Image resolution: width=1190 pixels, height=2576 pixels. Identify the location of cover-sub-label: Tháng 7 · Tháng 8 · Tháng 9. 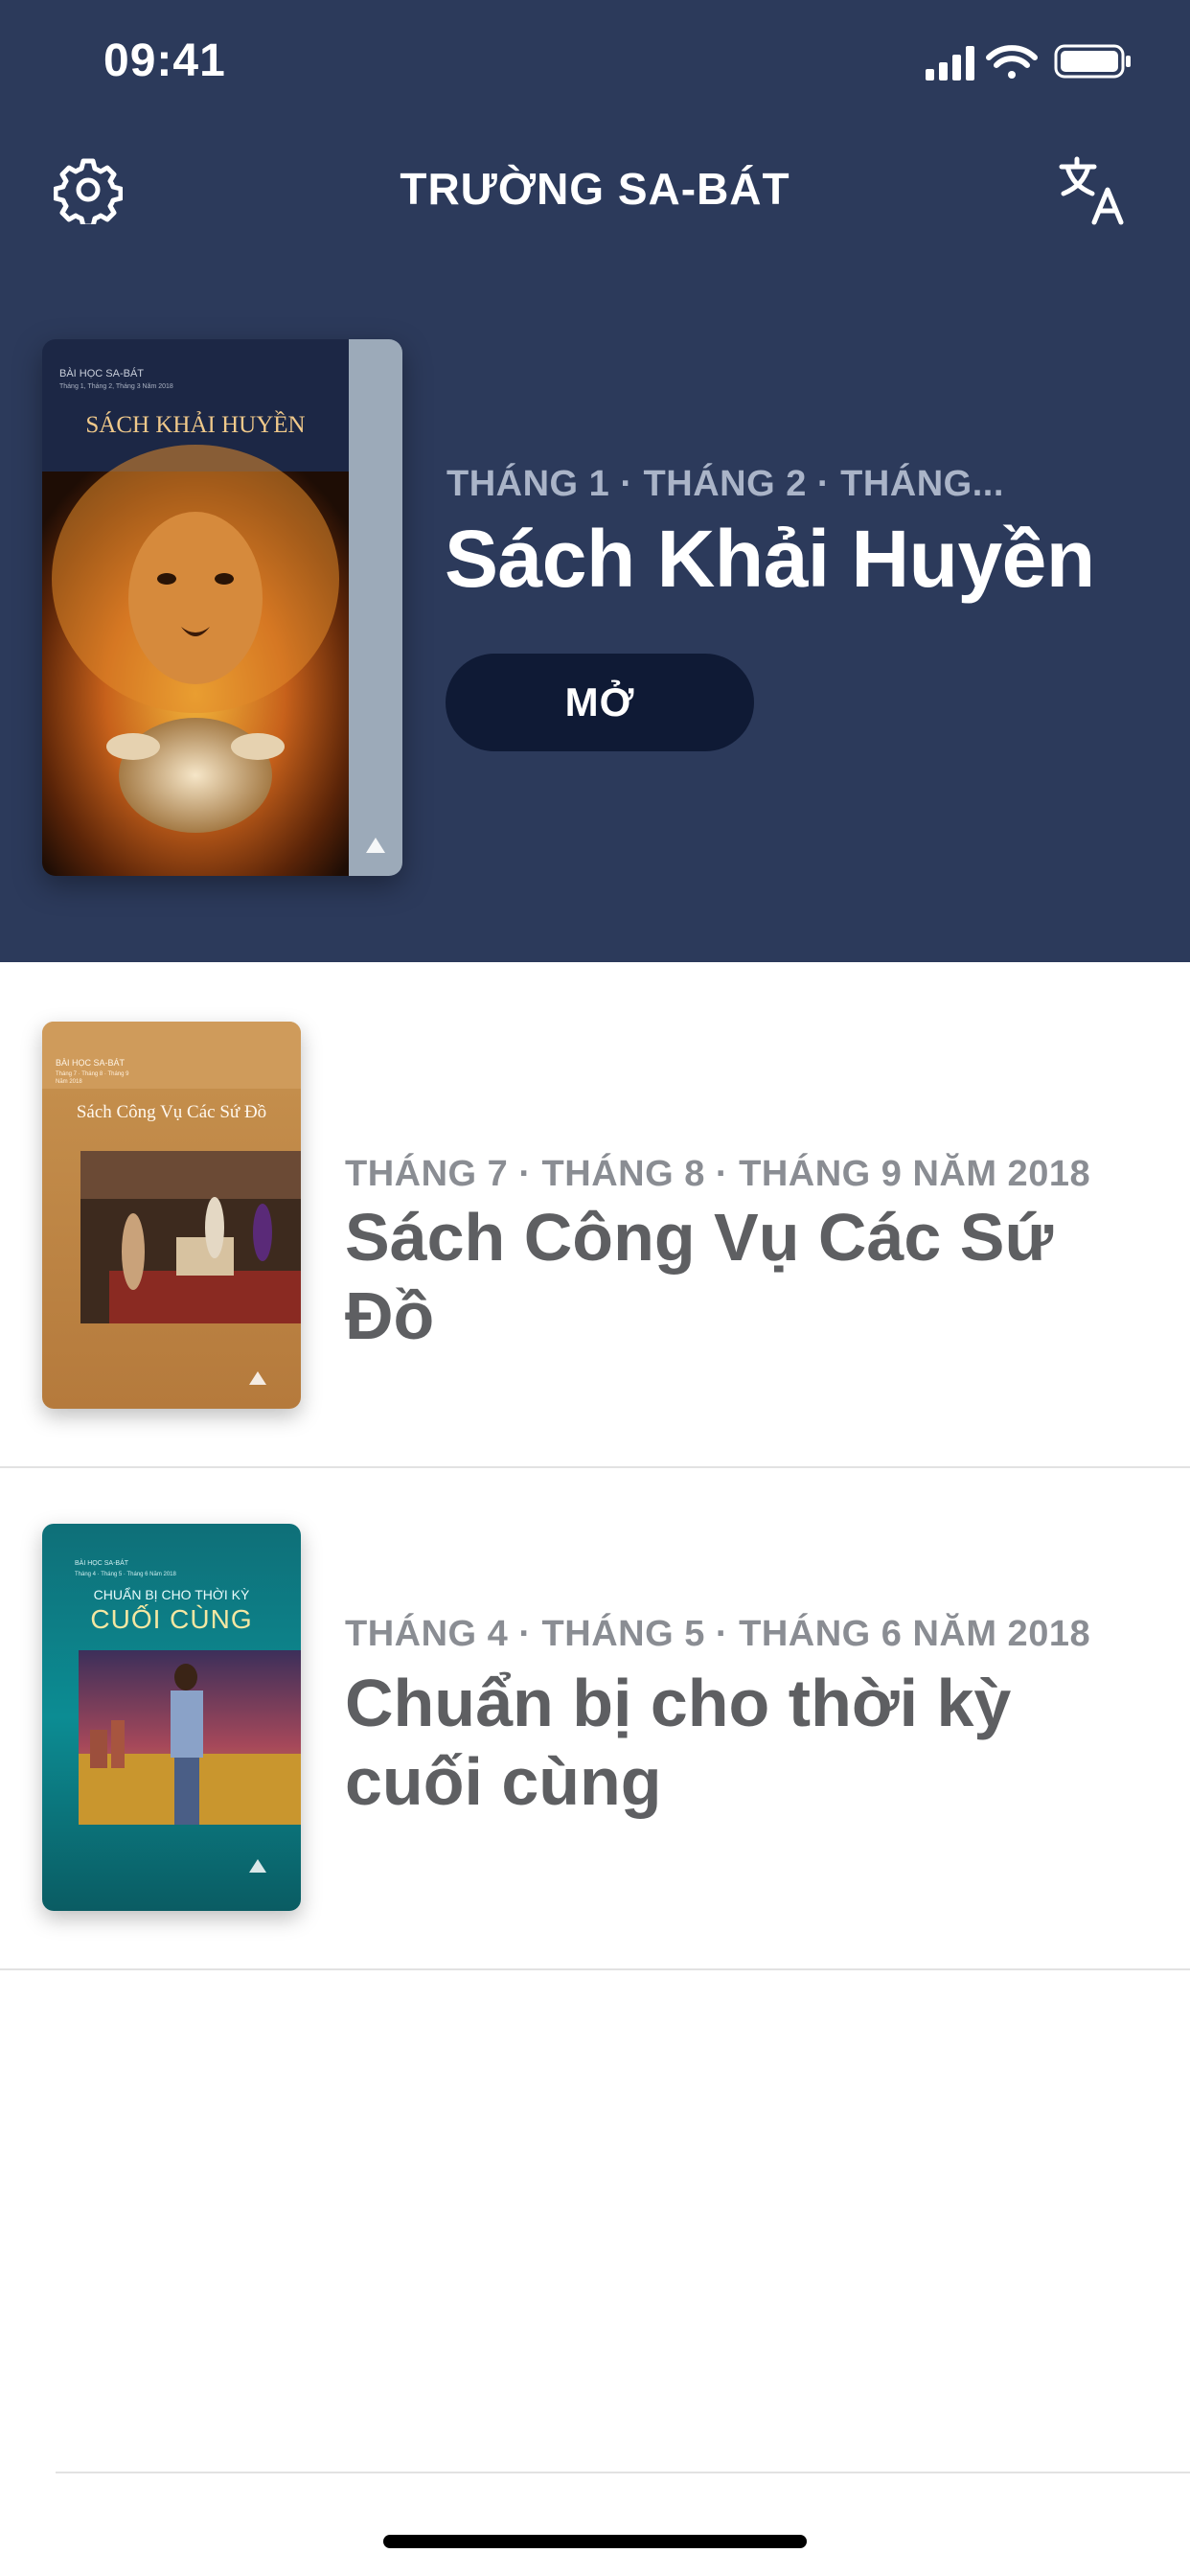
(93, 1074).